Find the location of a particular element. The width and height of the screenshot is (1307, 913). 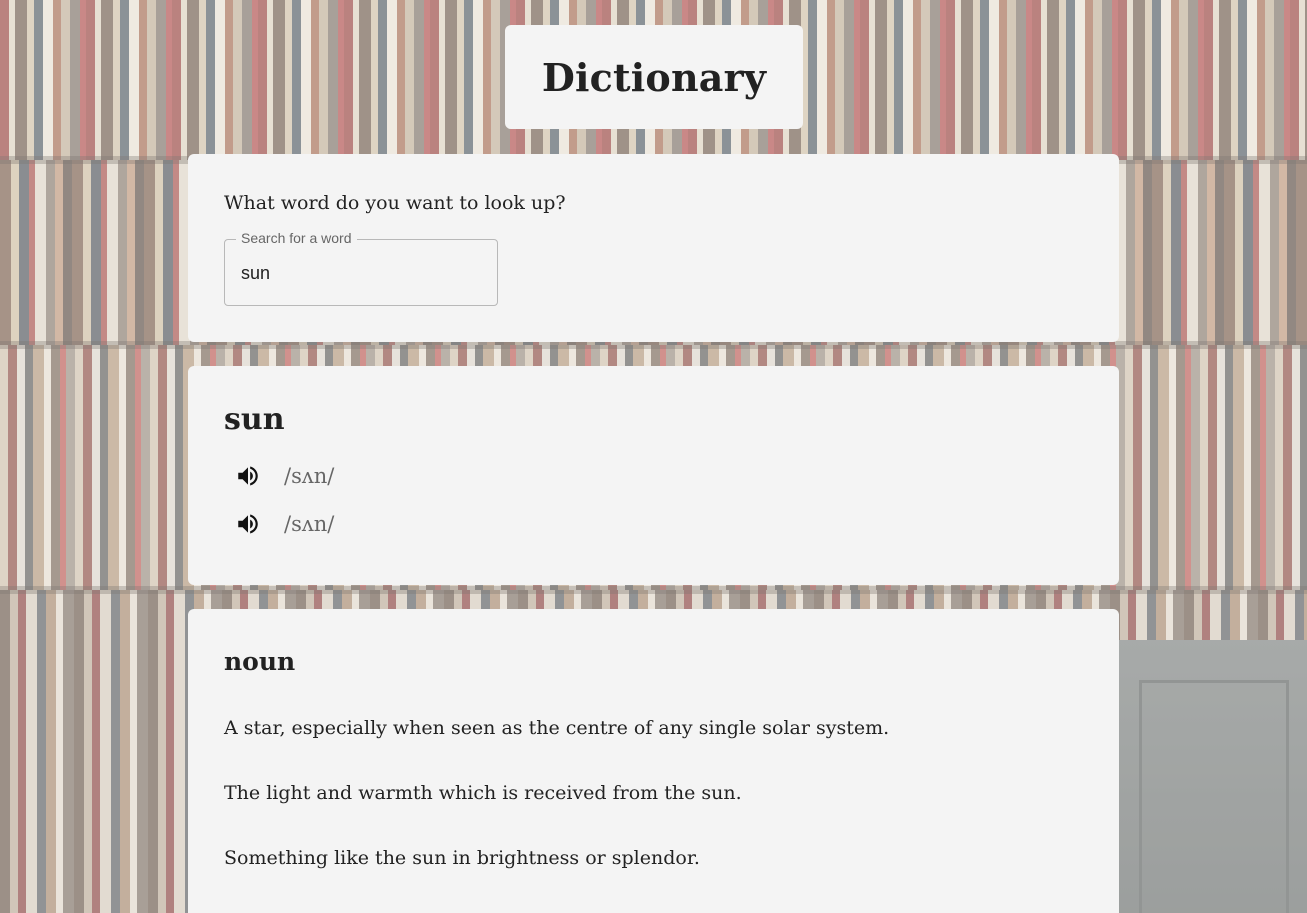

search-field-label: Search for a word is located at coordinates (296, 238).